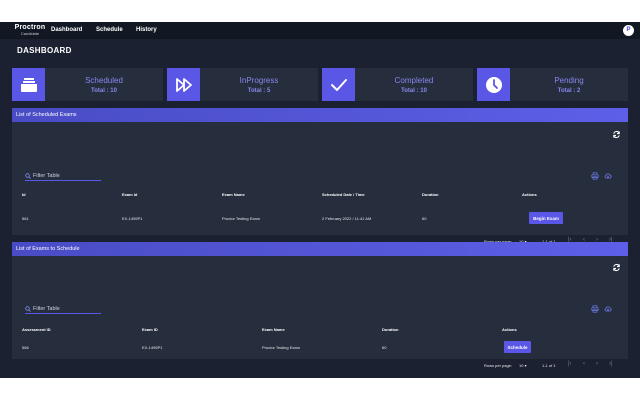 Image resolution: width=640 pixels, height=400 pixels. I want to click on prev-page-icon: ‹, so click(584, 364).